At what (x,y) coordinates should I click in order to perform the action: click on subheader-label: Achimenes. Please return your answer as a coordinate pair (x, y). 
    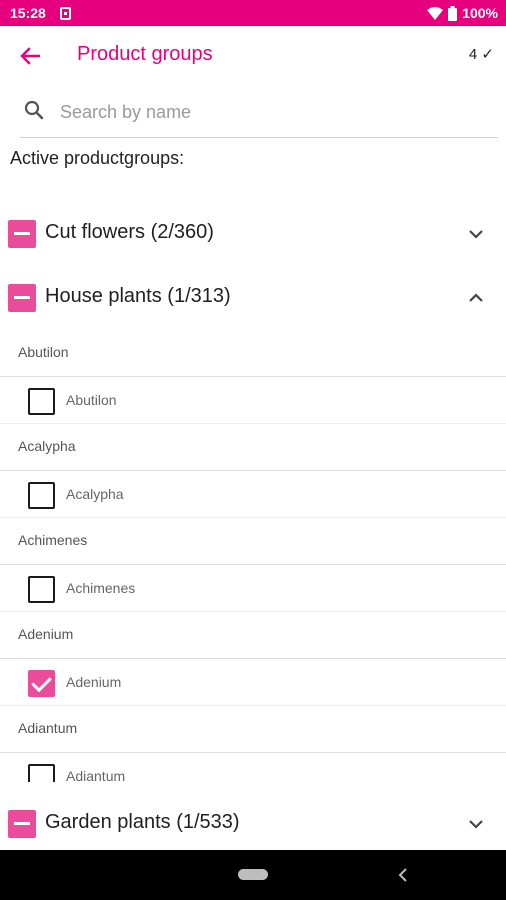
    Looking at the image, I should click on (53, 540).